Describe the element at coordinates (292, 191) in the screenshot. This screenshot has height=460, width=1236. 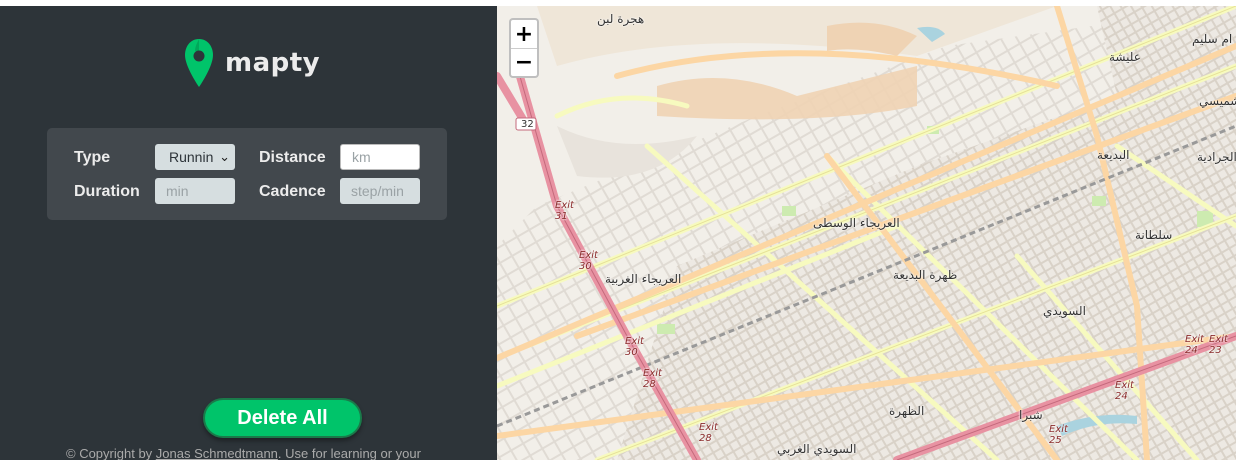
I see `cadence-label: Cadence` at that location.